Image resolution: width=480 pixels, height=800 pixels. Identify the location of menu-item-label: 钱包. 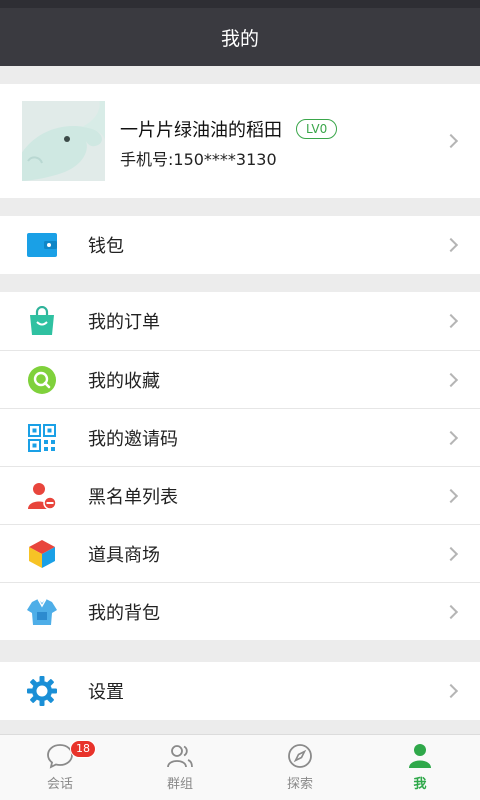
(106, 246).